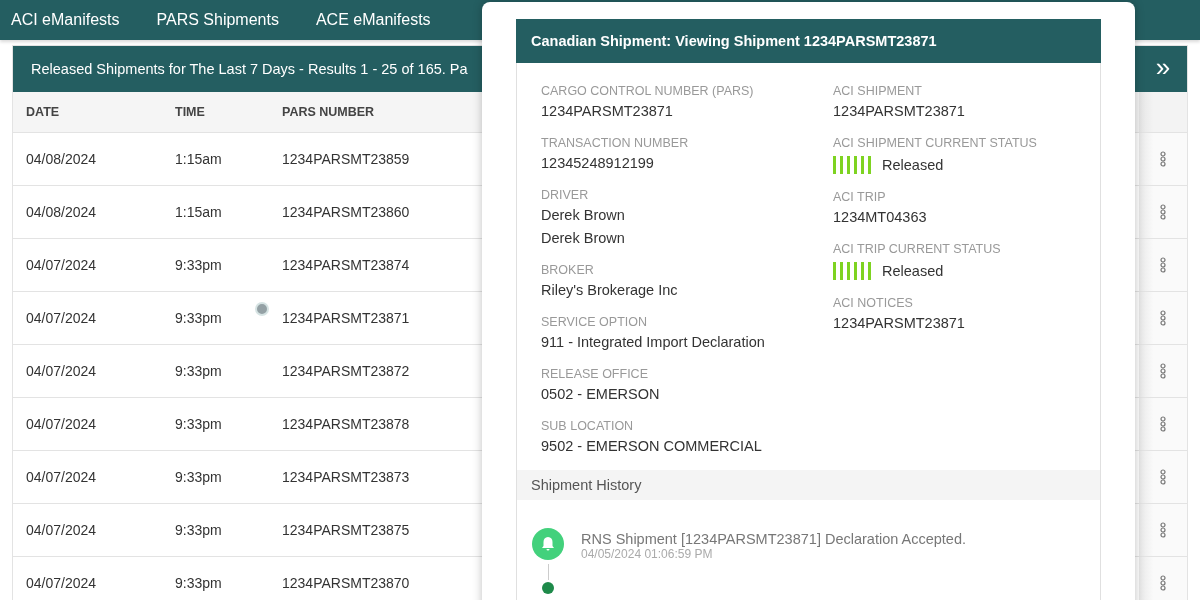 The width and height of the screenshot is (1200, 600). I want to click on field-label: ACI SHIPMENT, so click(878, 91).